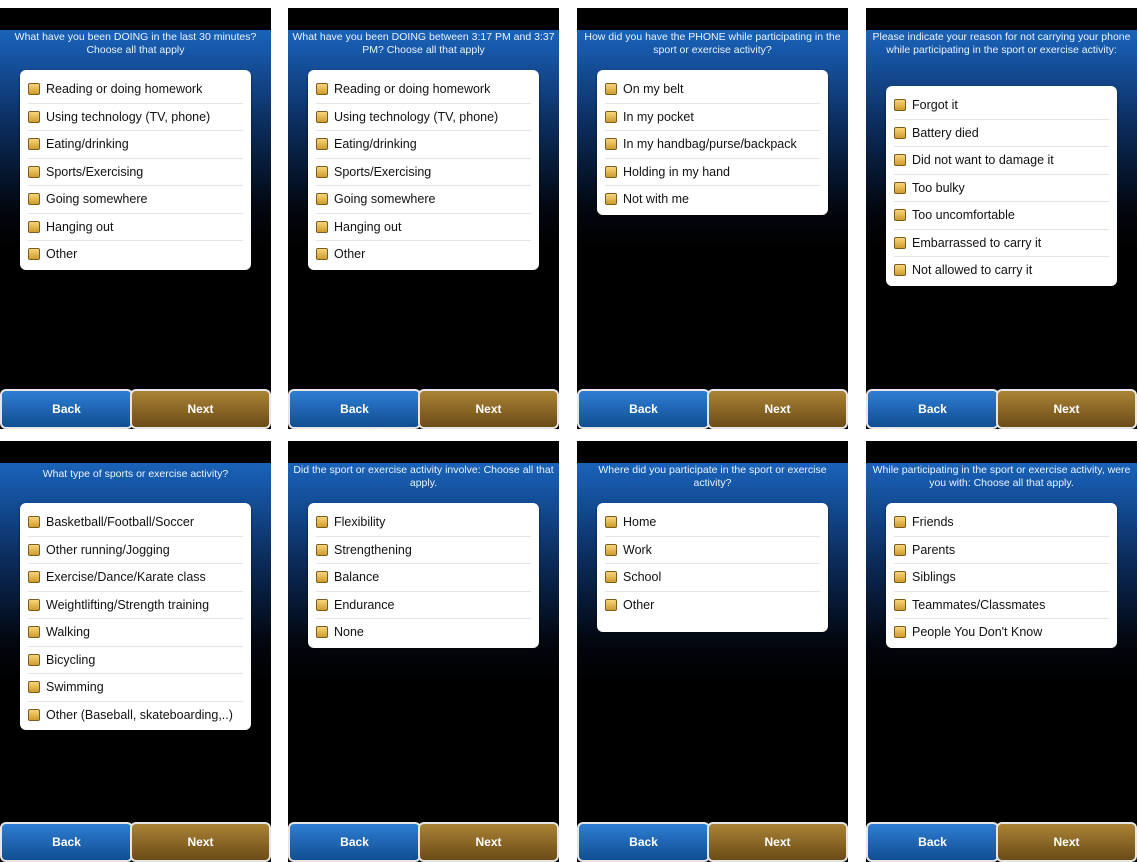  I want to click on option-item: Teammates/Classmates, so click(1001, 605).